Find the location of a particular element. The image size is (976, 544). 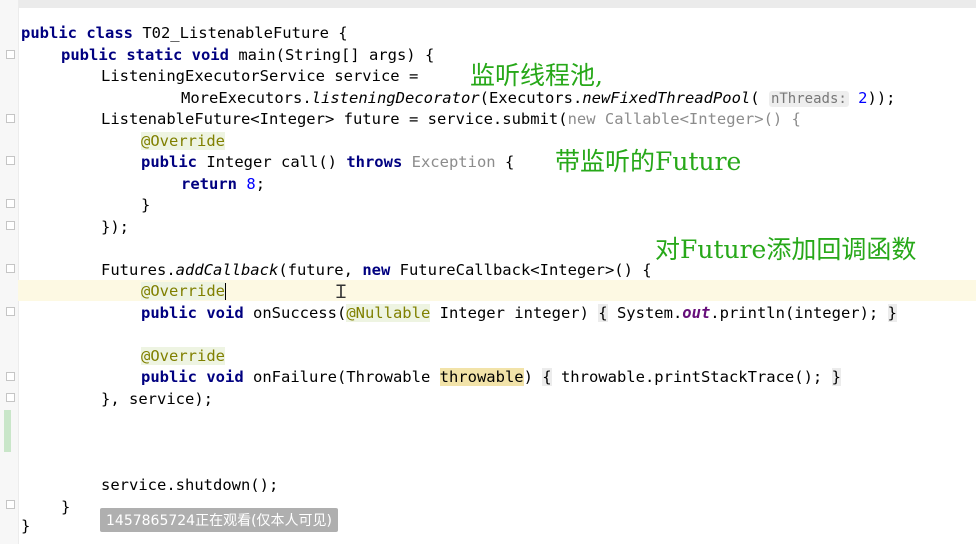

code-text-dim: Callable<Integer>() { is located at coordinates (698, 119).